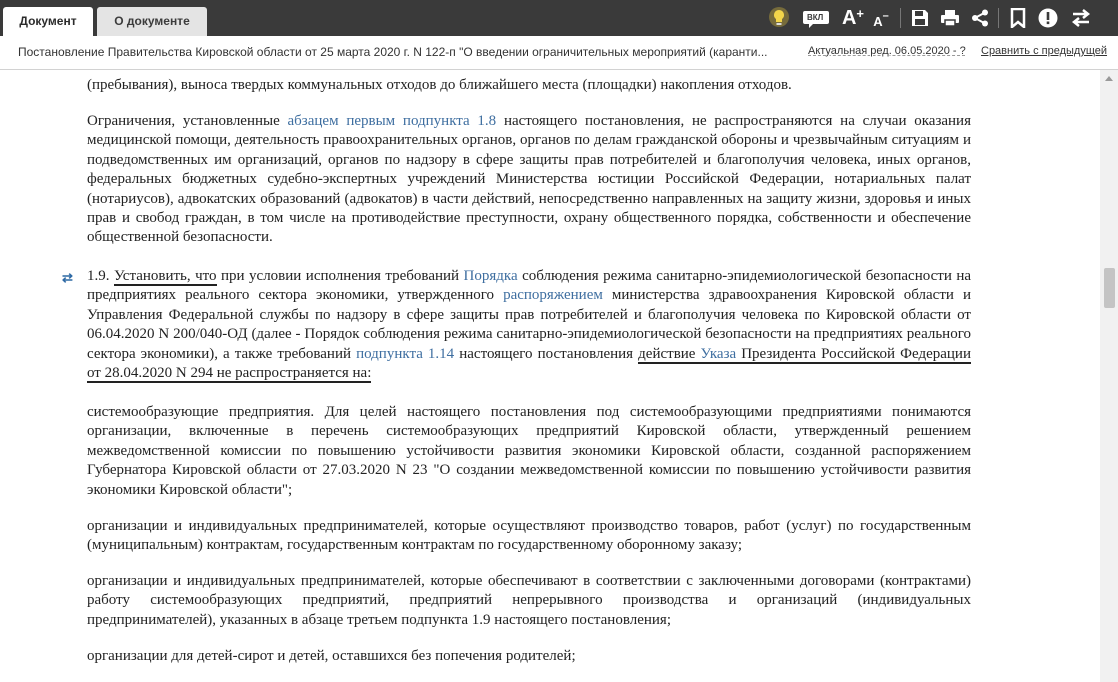  Describe the element at coordinates (1018, 18) in the screenshot. I see `bookmark-icon` at that location.